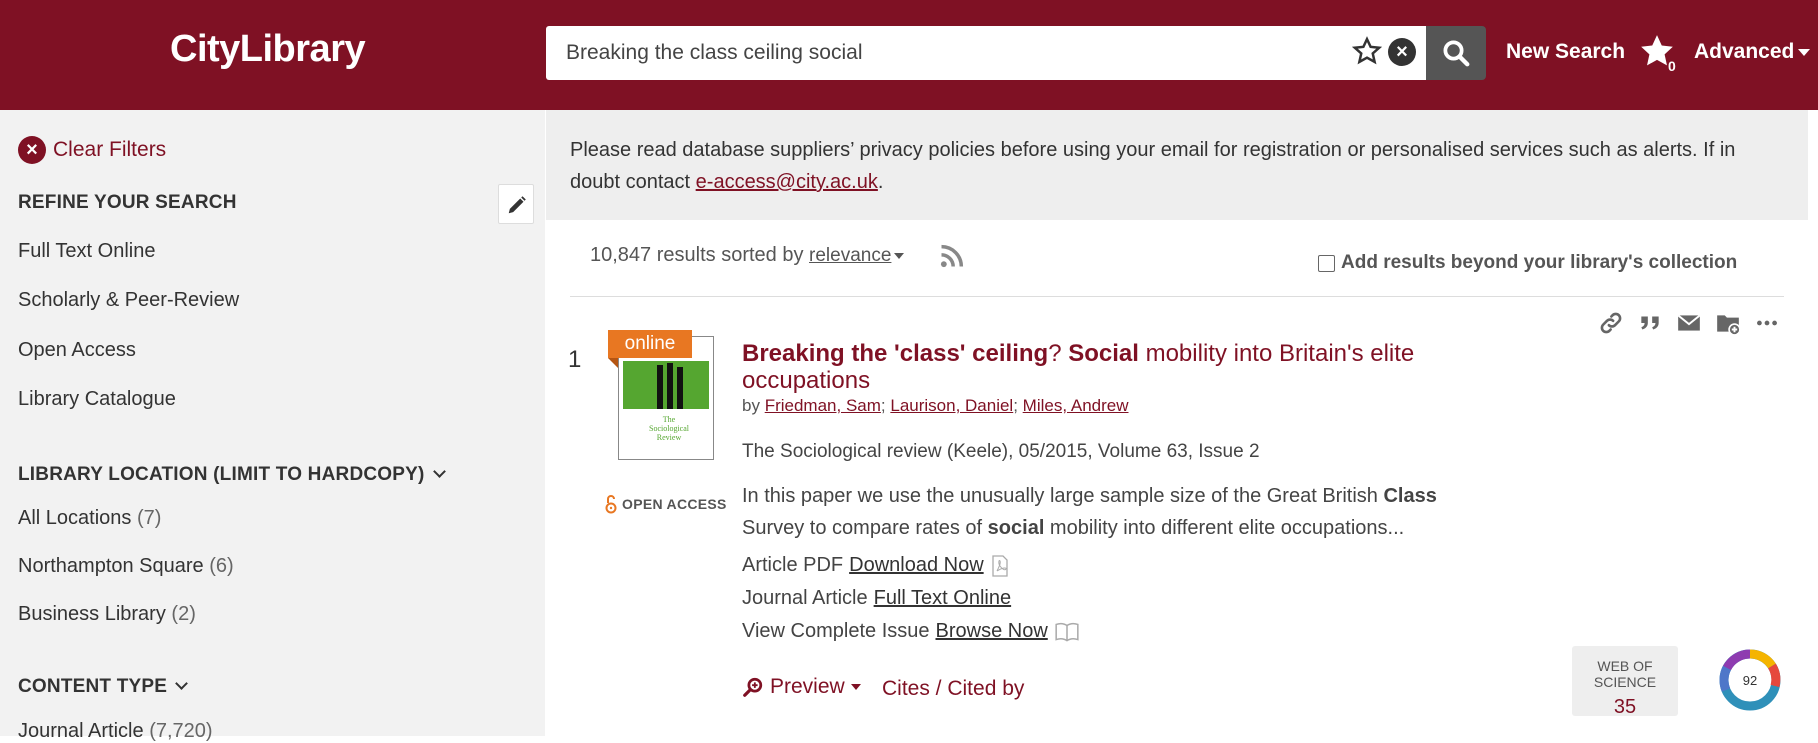  I want to click on altmetric-donut: 92, so click(1750, 680).